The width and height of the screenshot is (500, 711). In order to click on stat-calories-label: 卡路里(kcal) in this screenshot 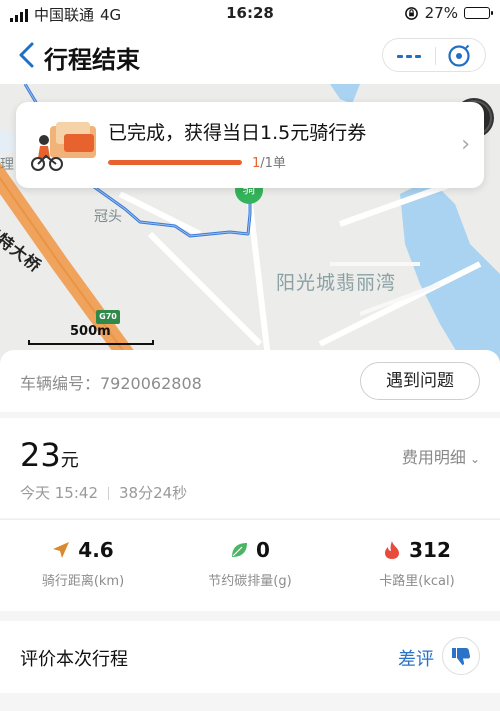, I will do `click(417, 581)`.